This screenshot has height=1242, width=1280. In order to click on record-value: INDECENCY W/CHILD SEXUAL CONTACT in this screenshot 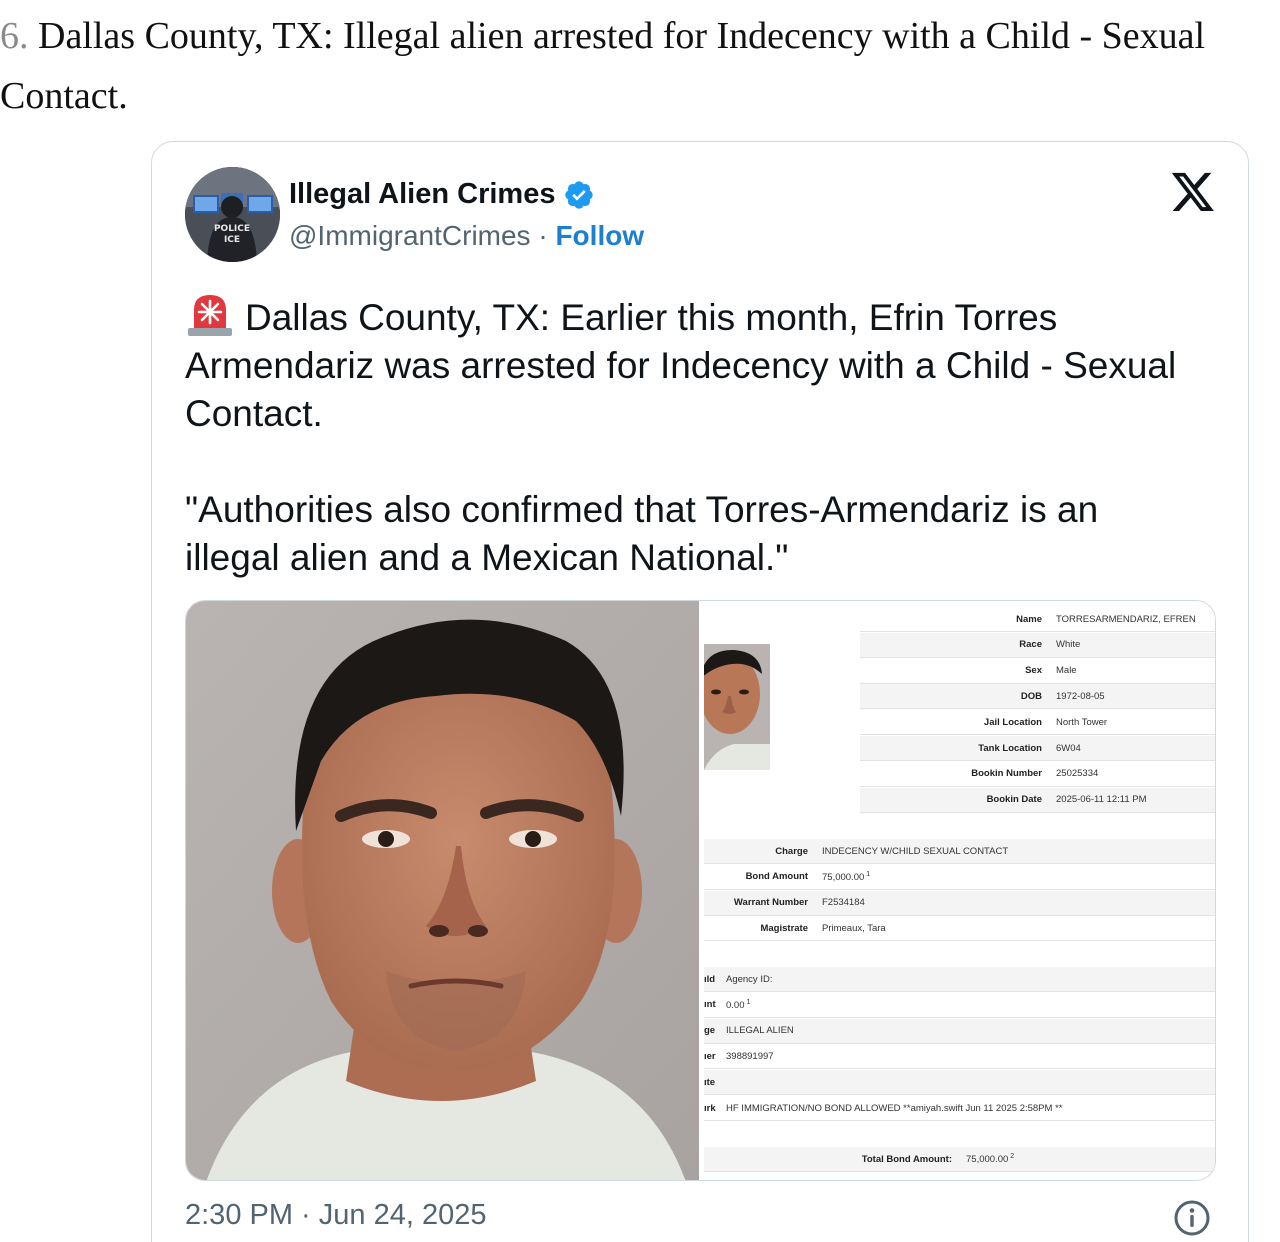, I will do `click(912, 851)`.